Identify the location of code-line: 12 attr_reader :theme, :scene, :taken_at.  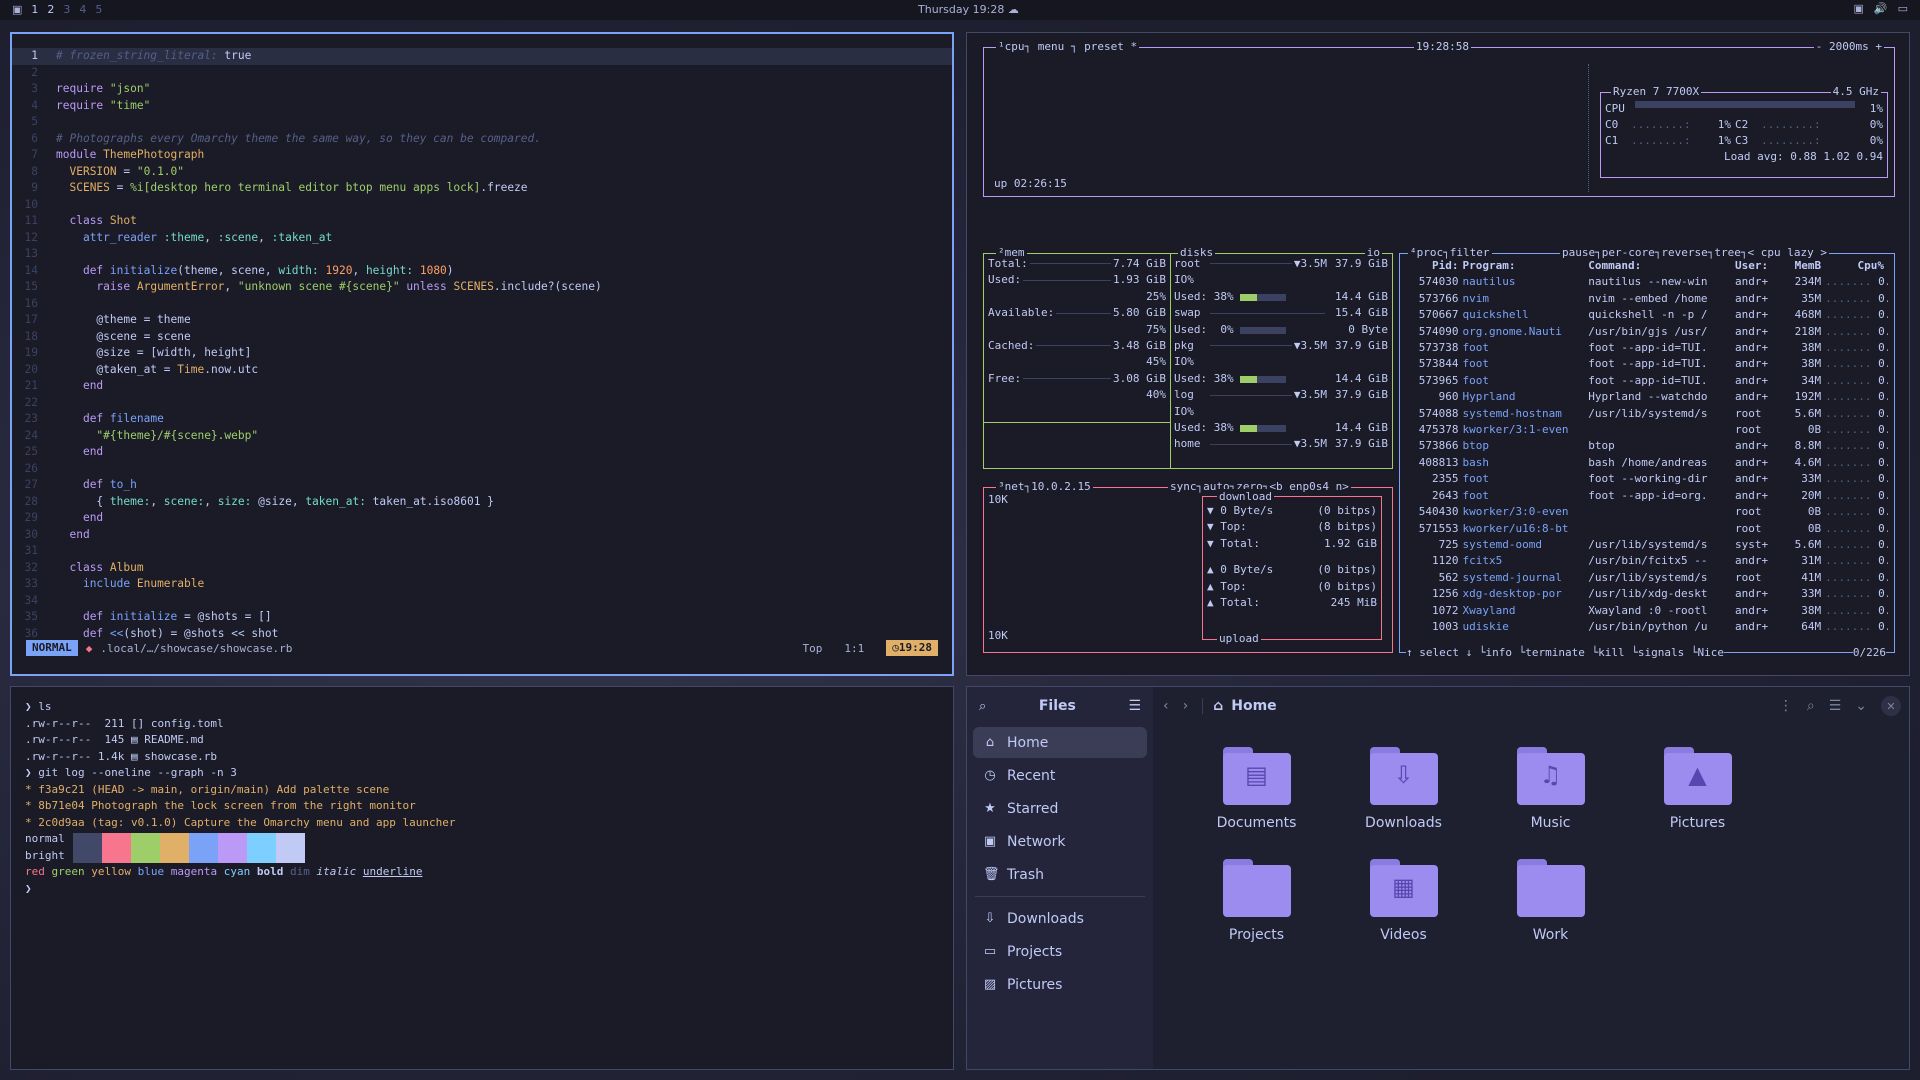
(482, 238).